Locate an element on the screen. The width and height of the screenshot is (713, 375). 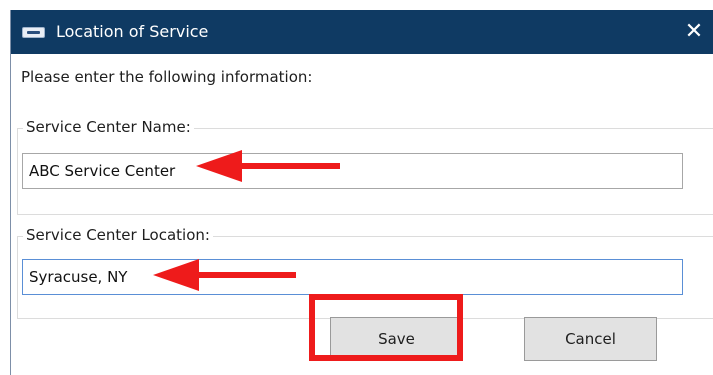
window-app-icon is located at coordinates (33, 32).